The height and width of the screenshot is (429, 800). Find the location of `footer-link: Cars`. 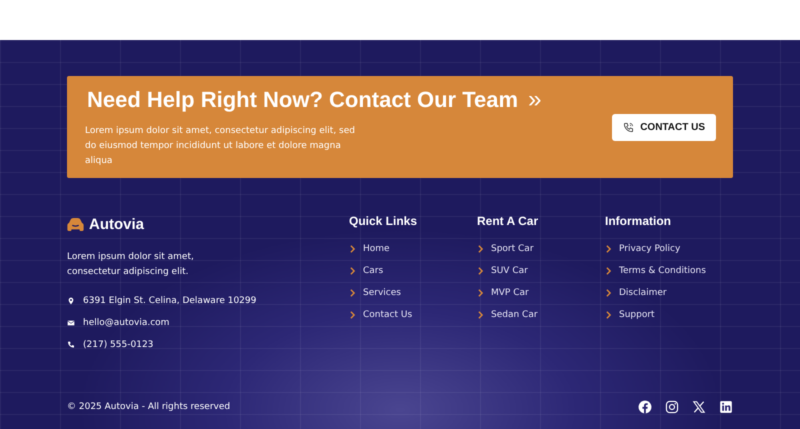

footer-link: Cars is located at coordinates (373, 271).